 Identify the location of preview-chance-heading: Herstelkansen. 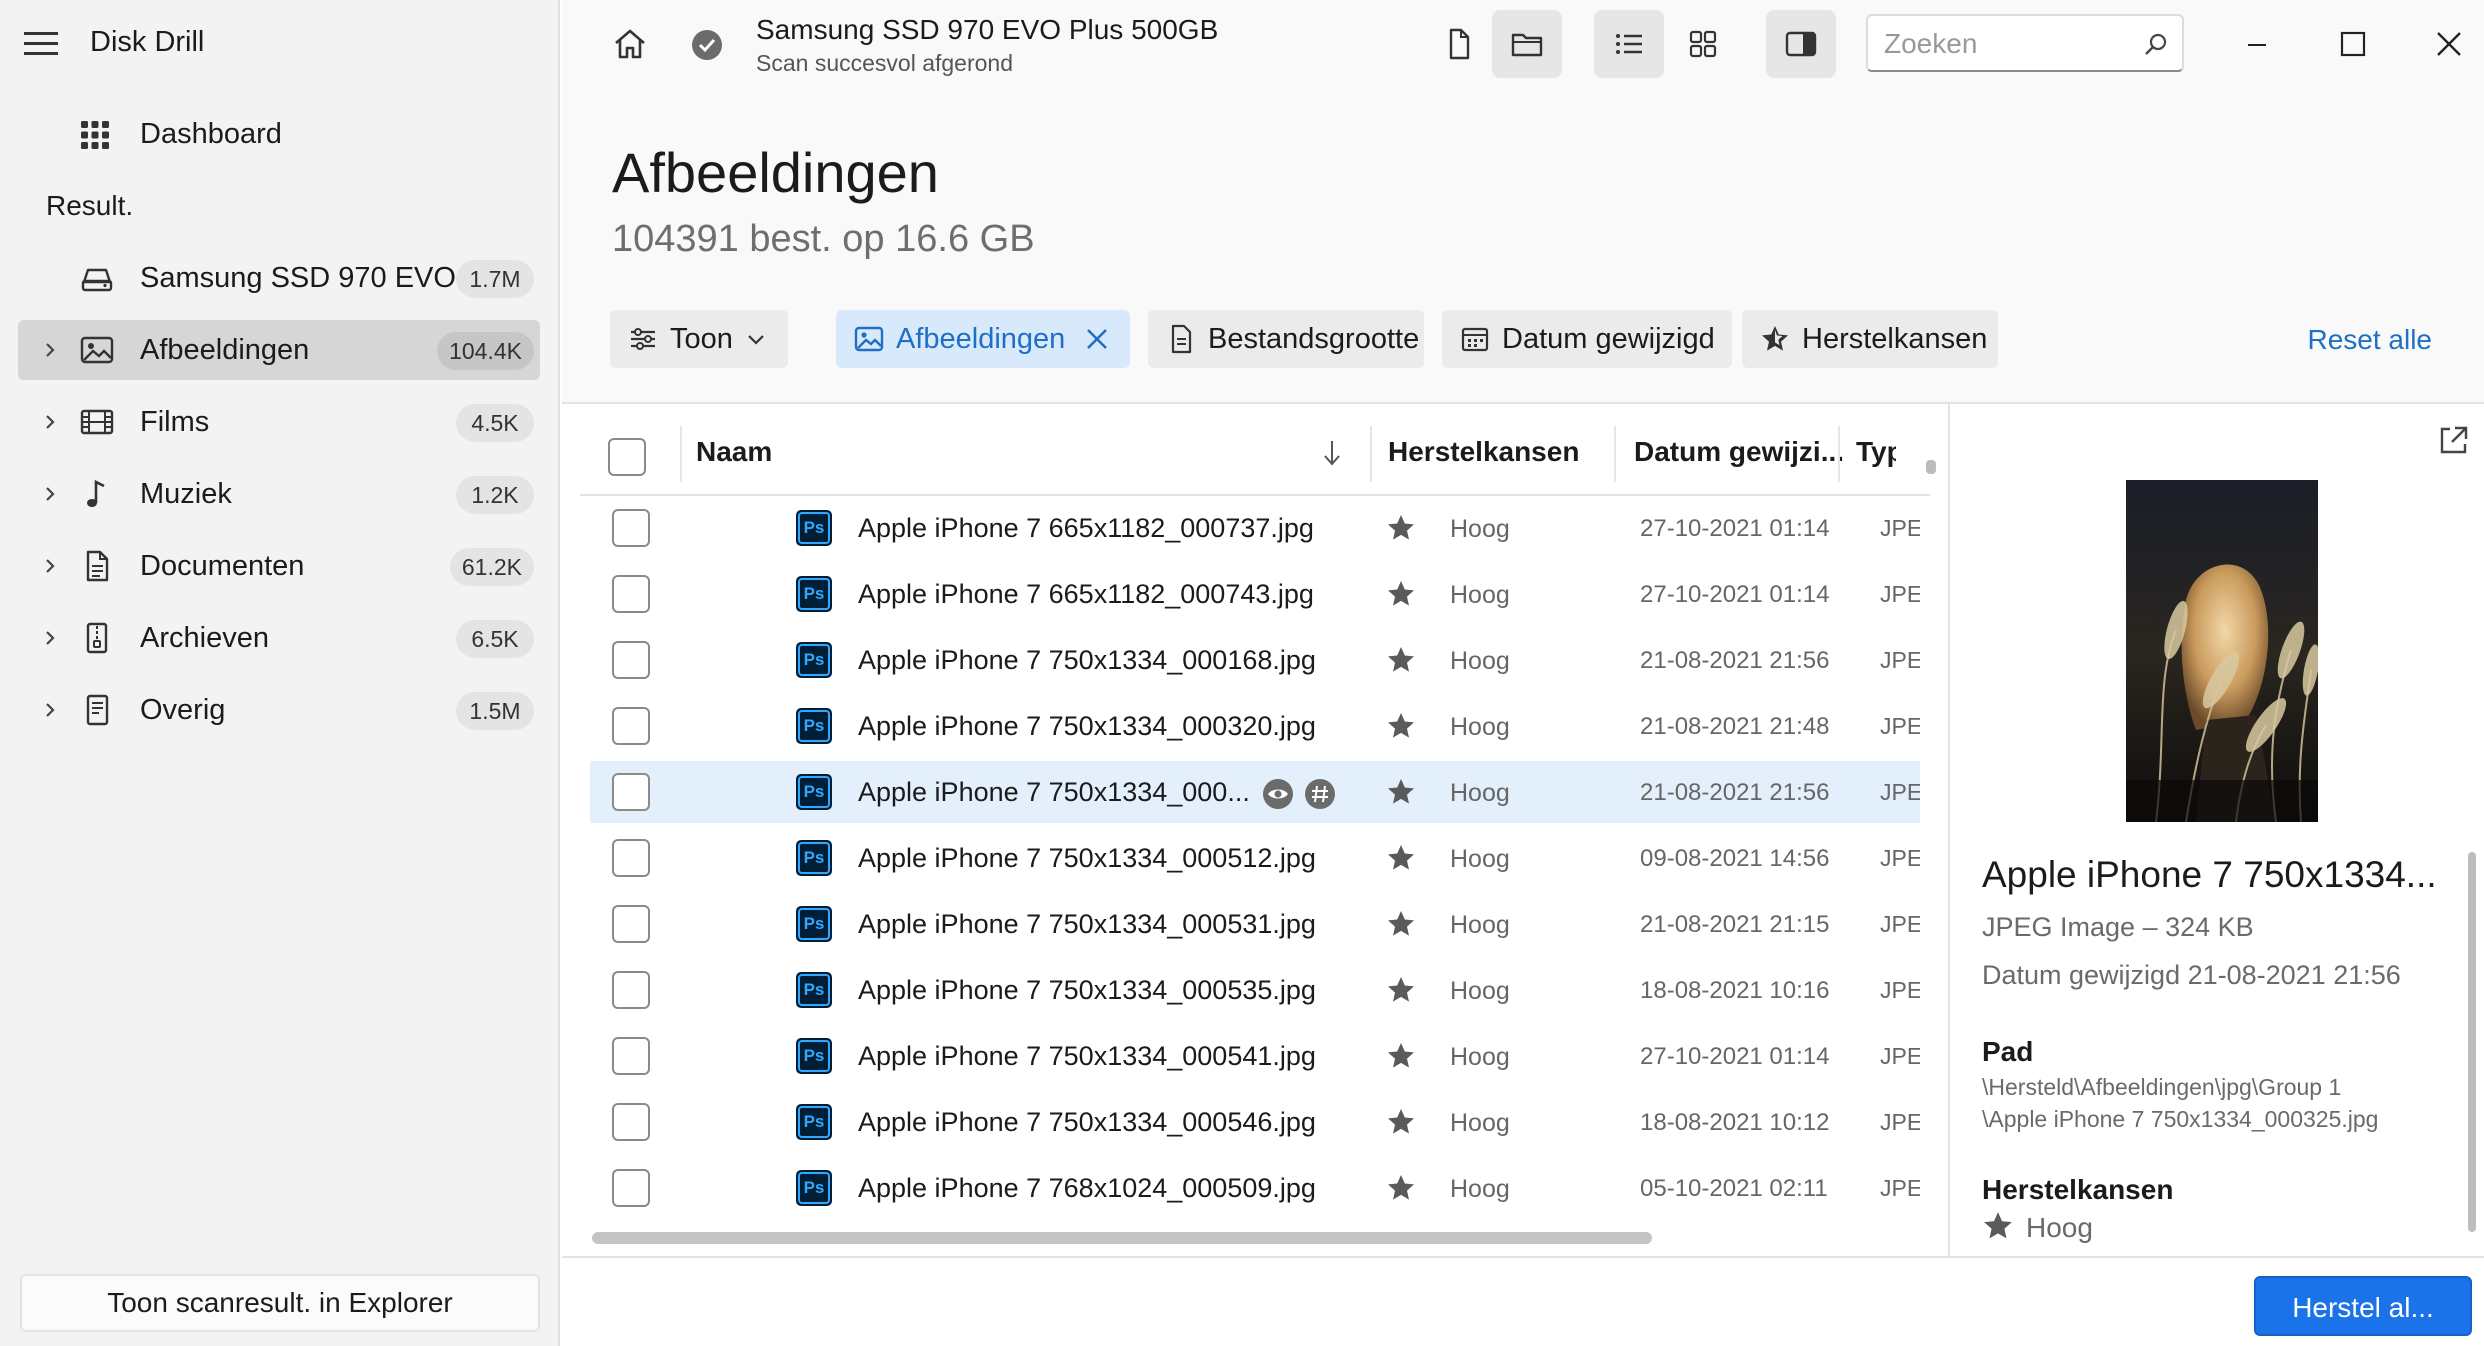
(2078, 1189).